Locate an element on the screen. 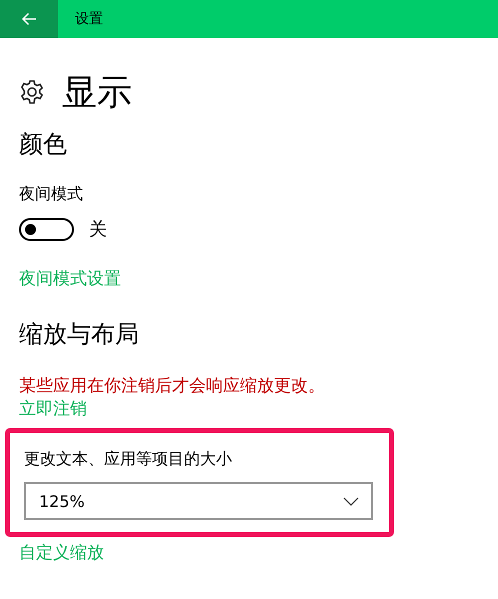  settings-icon is located at coordinates (32, 92).